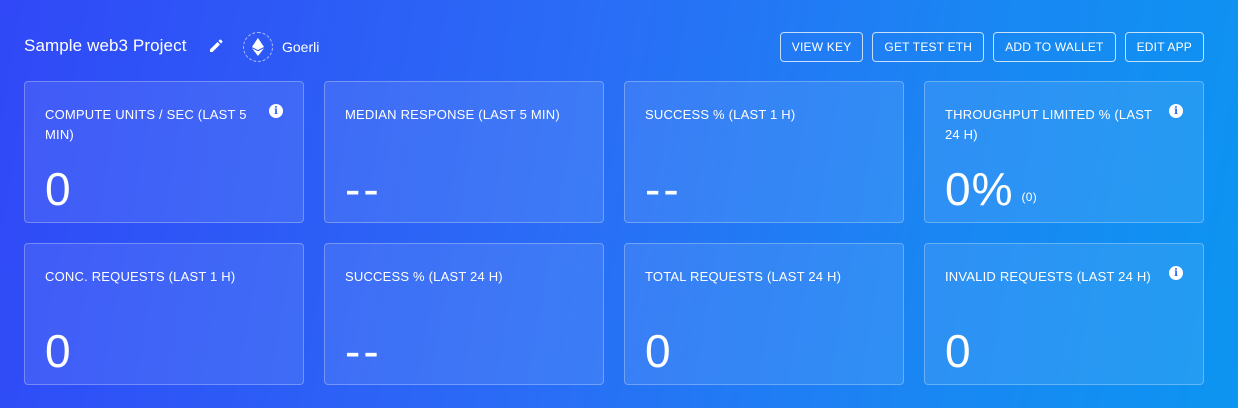 Image resolution: width=1238 pixels, height=408 pixels. Describe the element at coordinates (301, 47) in the screenshot. I see `network-name: Goerli` at that location.